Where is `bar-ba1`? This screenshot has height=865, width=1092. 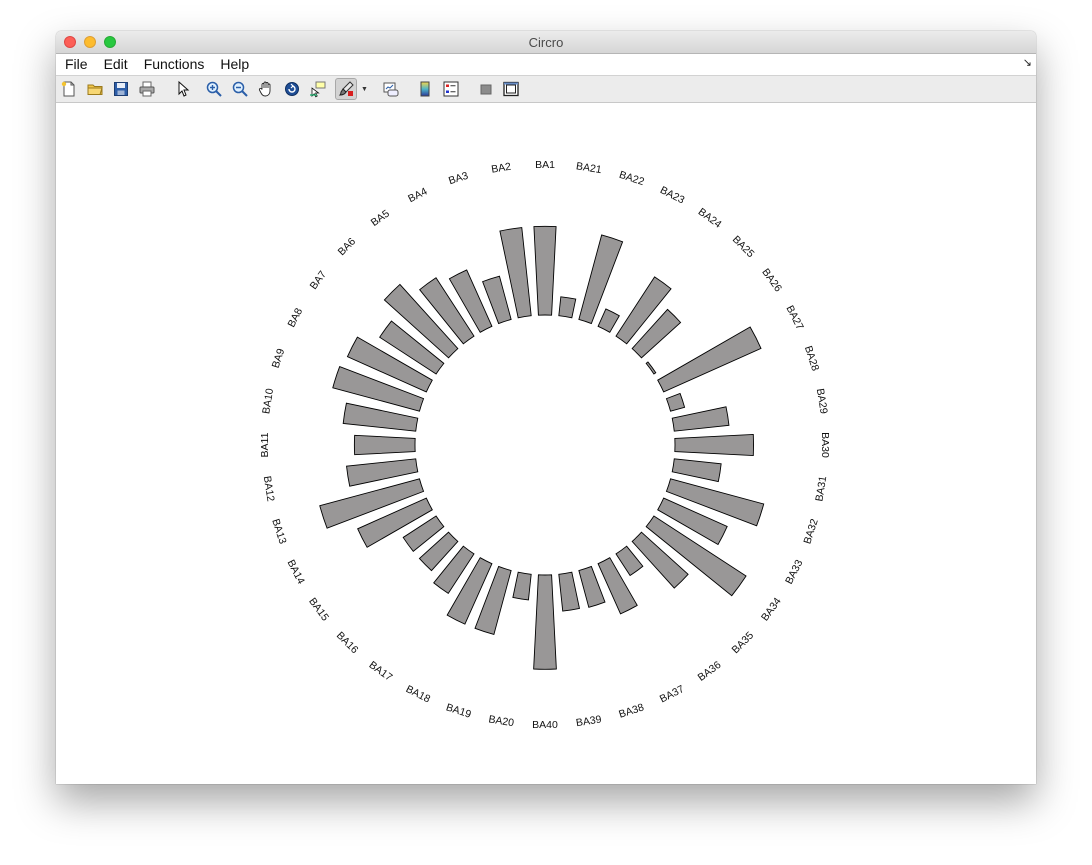
bar-ba1 is located at coordinates (545, 270).